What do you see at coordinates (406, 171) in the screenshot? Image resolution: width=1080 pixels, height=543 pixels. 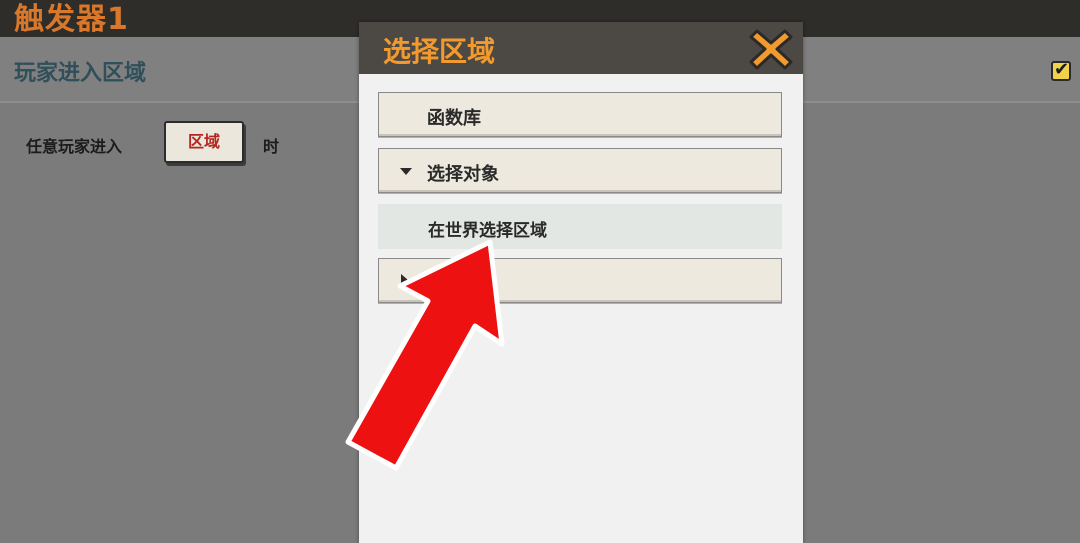 I see `caret-down-icon` at bounding box center [406, 171].